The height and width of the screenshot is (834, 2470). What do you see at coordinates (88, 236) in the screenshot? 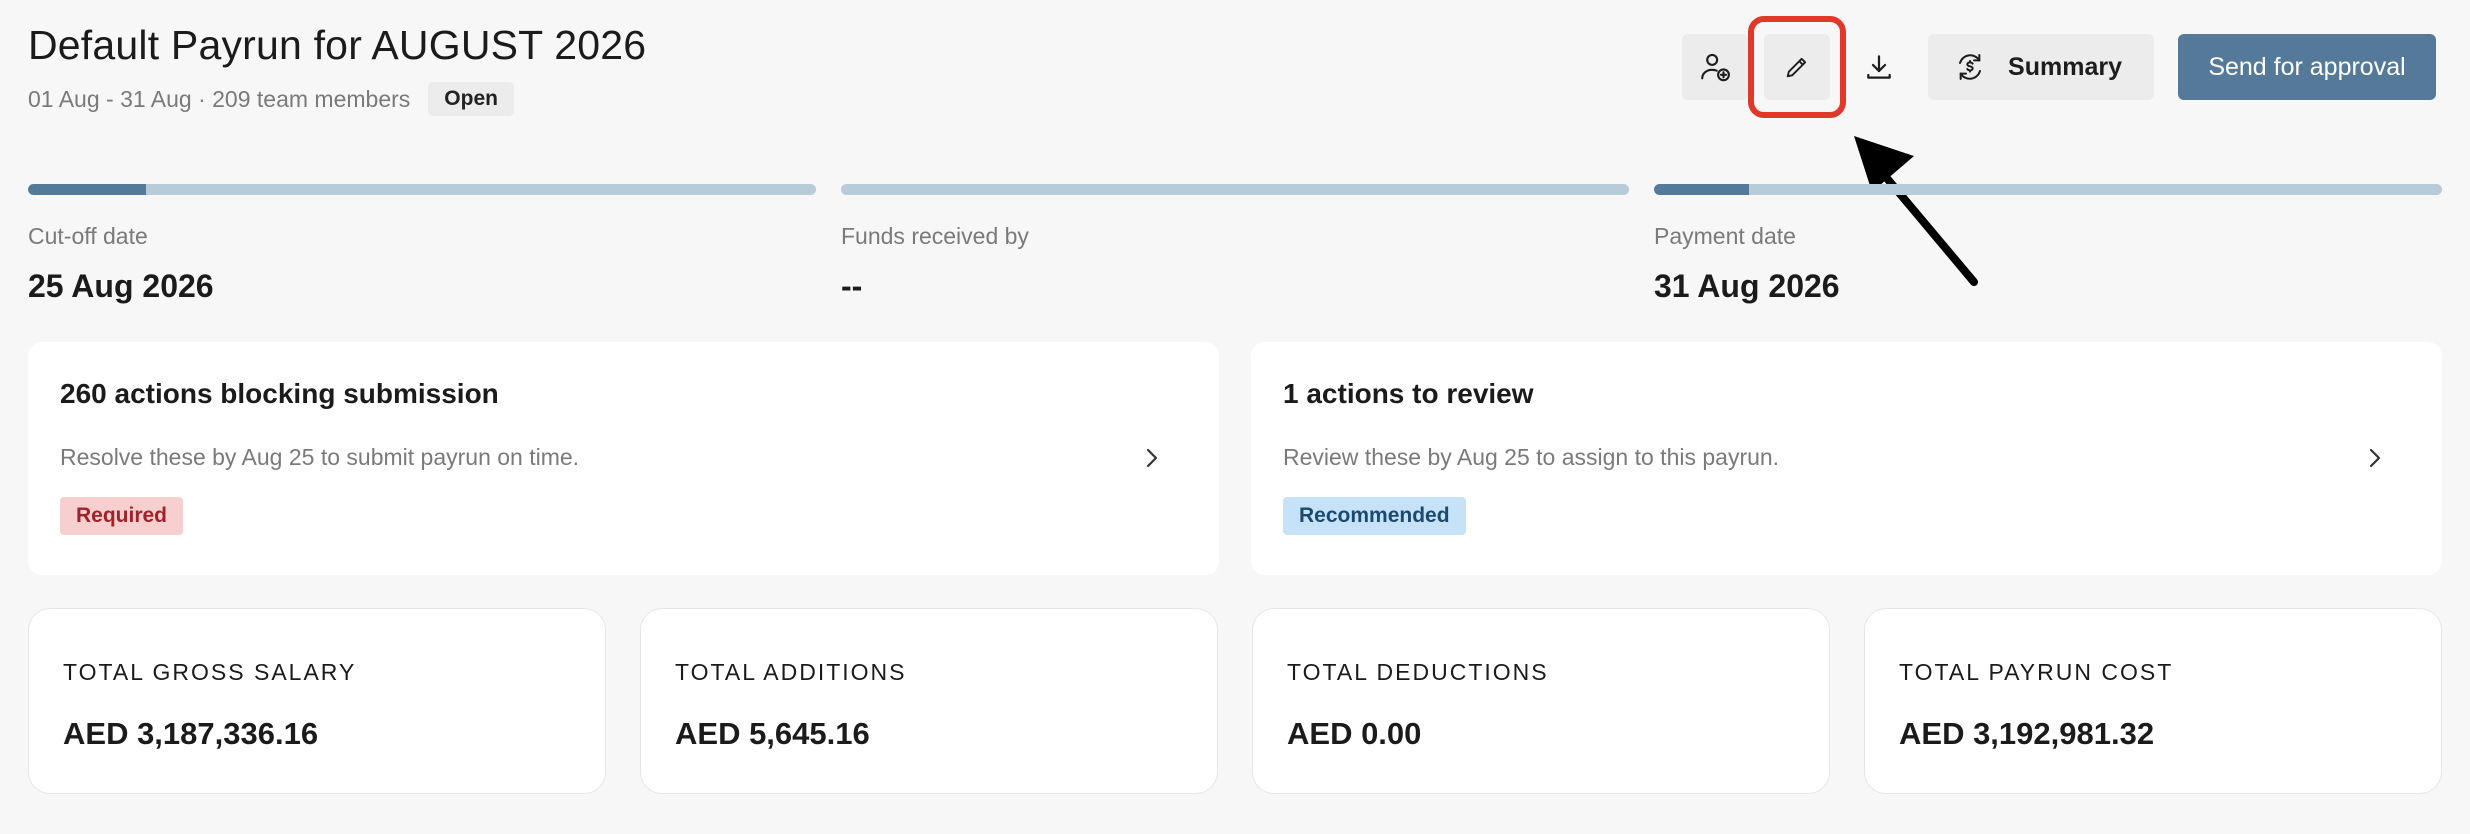
I see `timeline-label: Cut-off date` at bounding box center [88, 236].